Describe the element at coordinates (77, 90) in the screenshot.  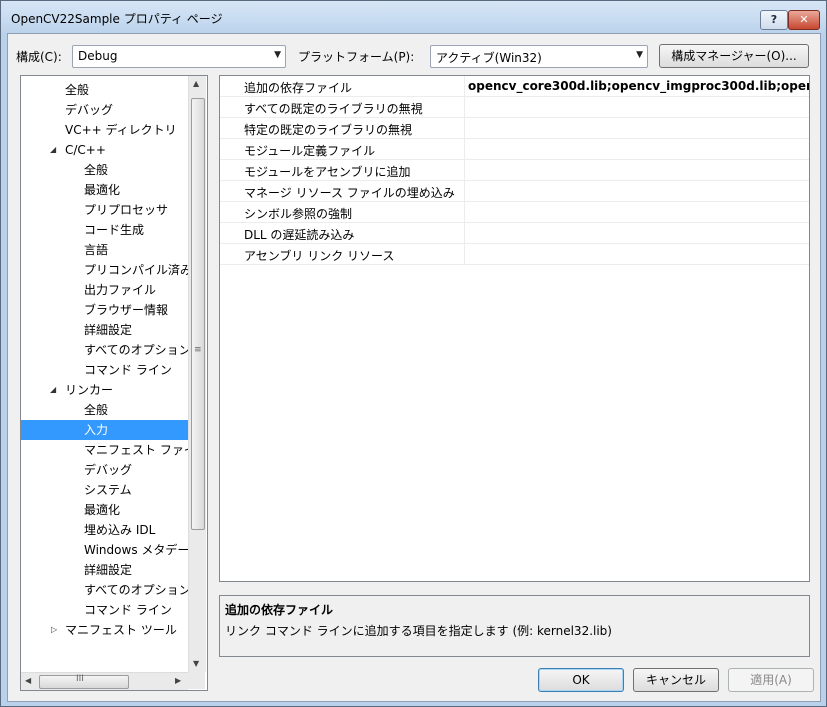
I see `tree-item-general: 全般` at that location.